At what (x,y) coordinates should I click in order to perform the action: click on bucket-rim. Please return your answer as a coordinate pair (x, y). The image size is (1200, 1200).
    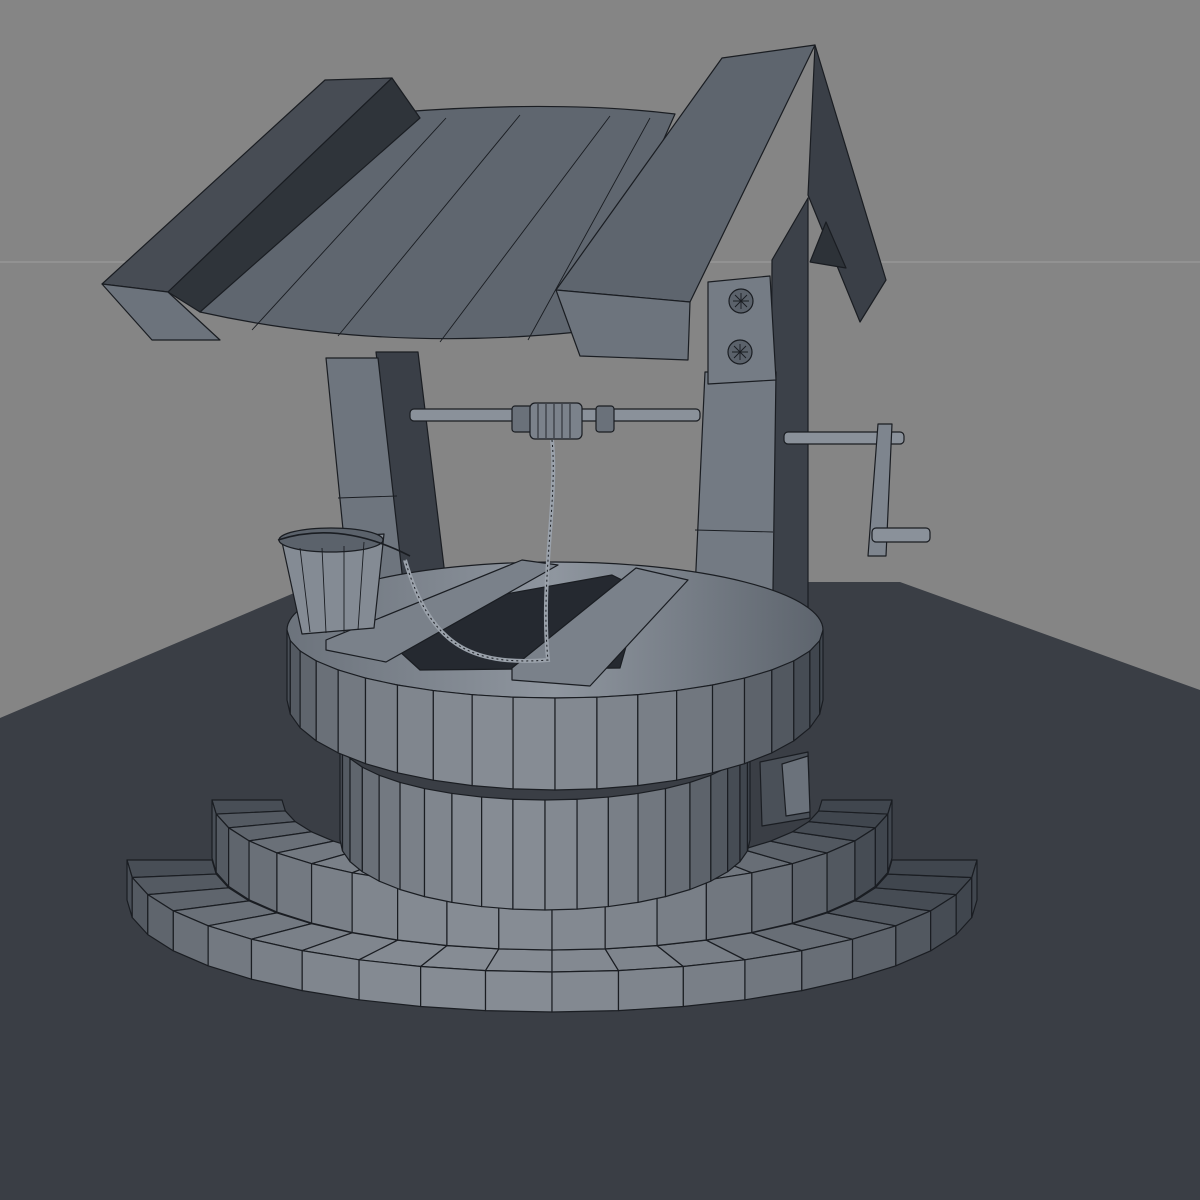
    Looking at the image, I should click on (331, 540).